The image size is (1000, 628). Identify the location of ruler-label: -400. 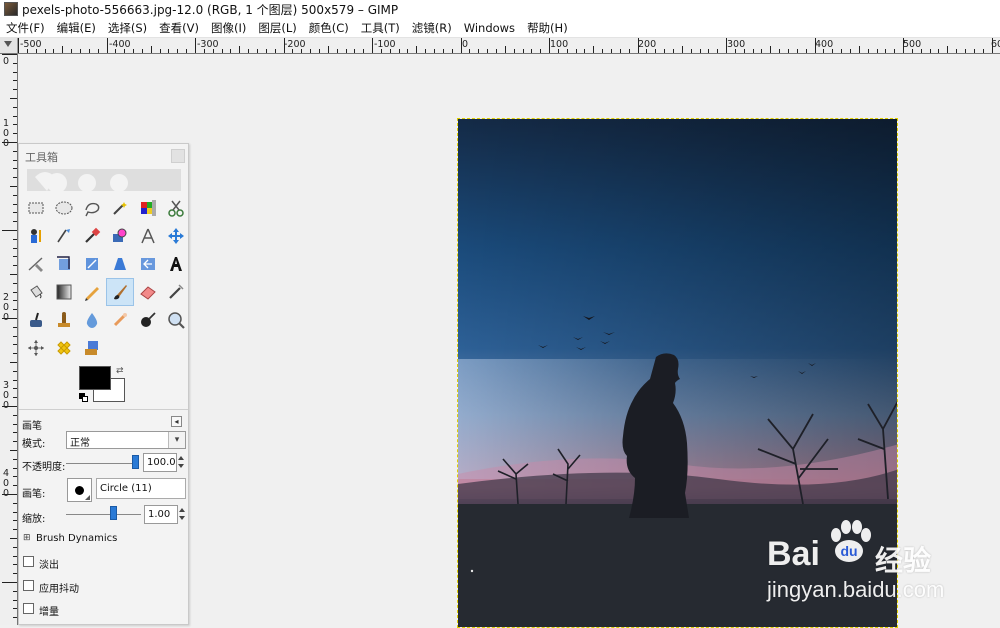
(120, 44).